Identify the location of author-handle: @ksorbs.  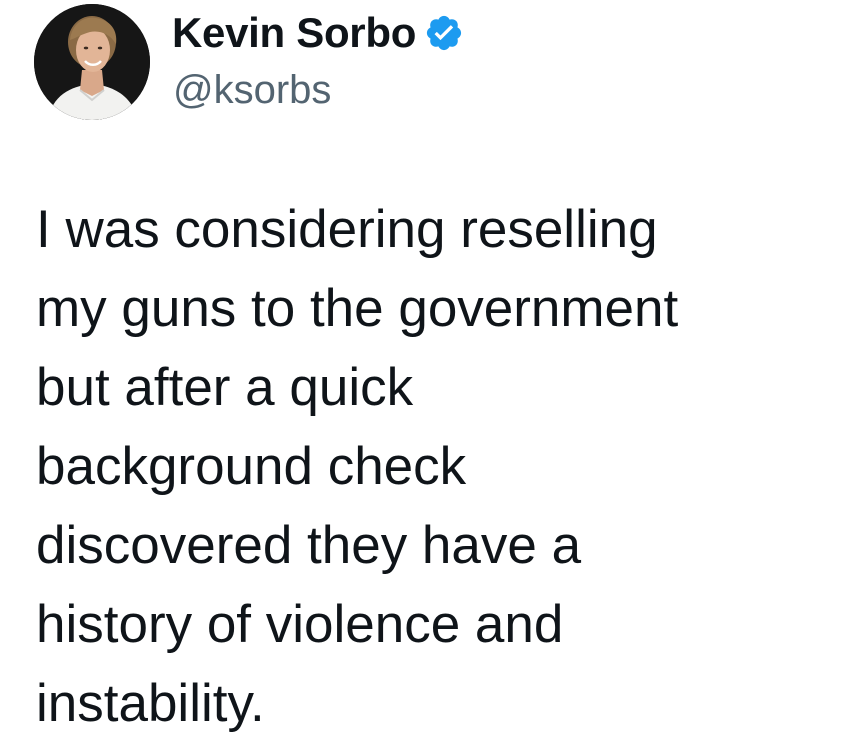
(252, 90).